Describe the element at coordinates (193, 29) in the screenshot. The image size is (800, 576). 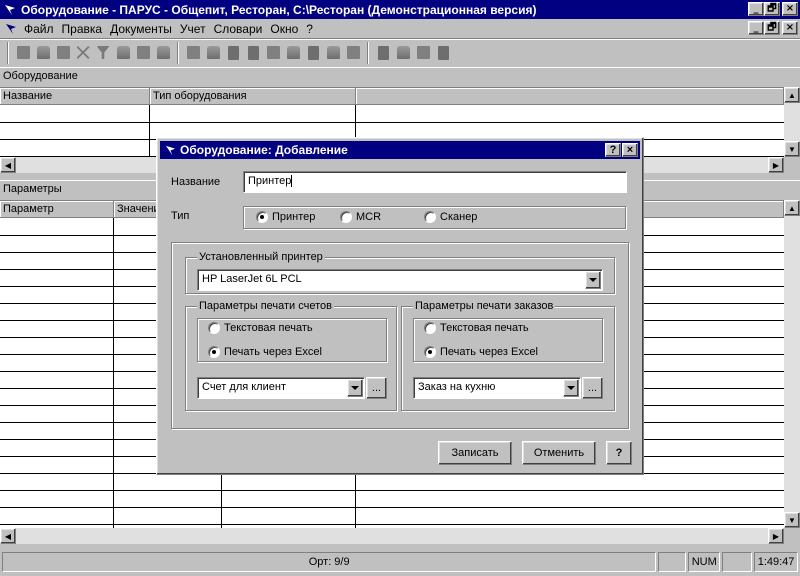
I see `menu-accounting: Учет` at that location.